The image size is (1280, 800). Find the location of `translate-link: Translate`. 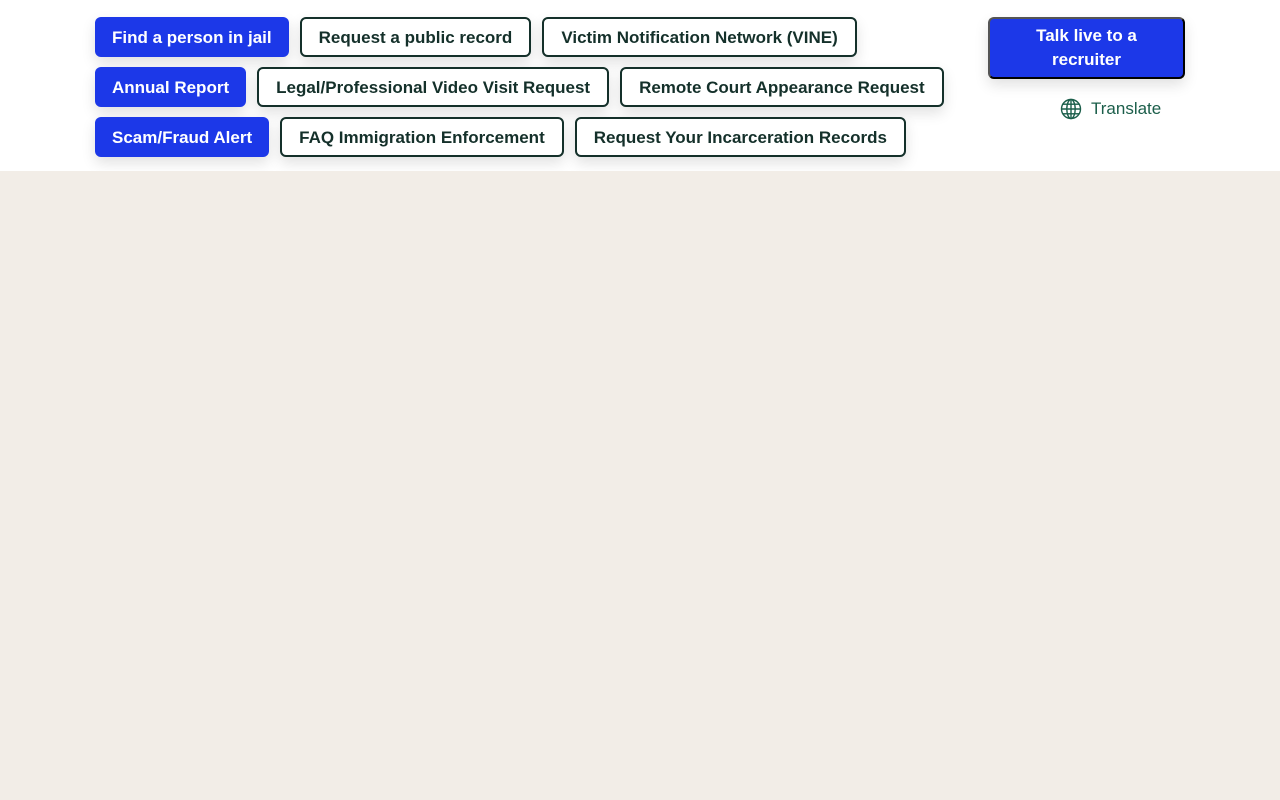

translate-link: Translate is located at coordinates (1110, 109).